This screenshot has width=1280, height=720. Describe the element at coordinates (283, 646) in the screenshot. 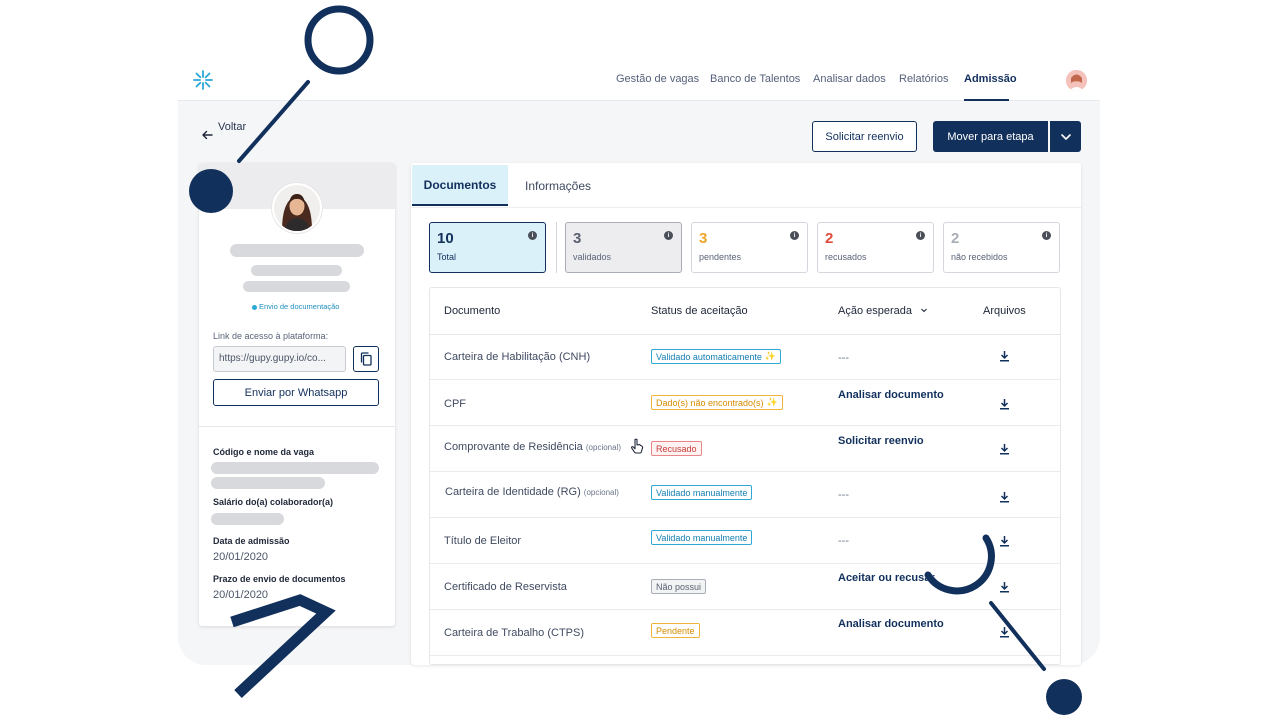

I see `decorative-zigzag` at that location.